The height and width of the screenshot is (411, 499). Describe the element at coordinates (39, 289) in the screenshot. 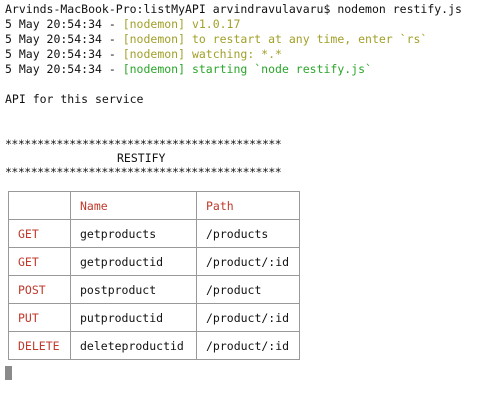

I see `route-method: POST` at that location.